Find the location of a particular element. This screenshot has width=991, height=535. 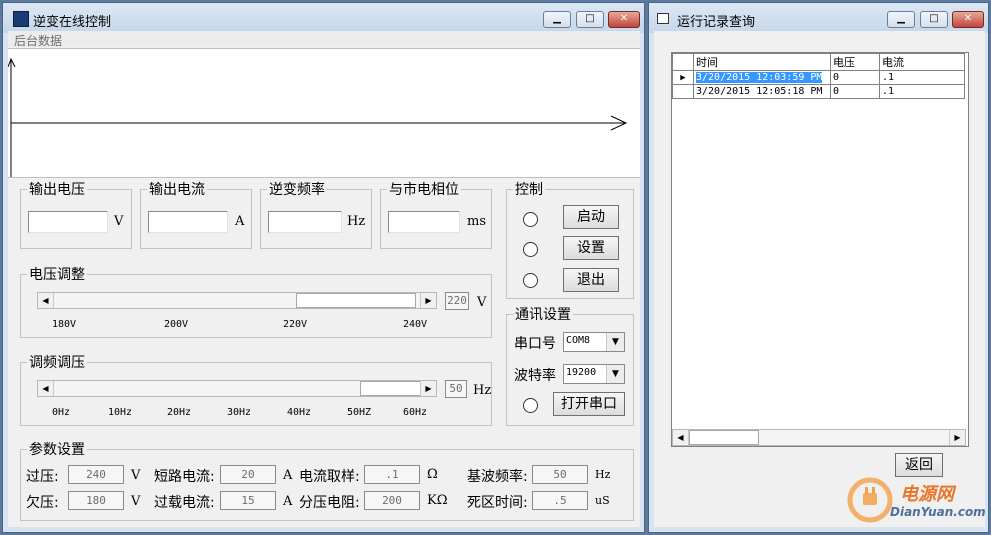

under-voltage-unit: V is located at coordinates (136, 501).